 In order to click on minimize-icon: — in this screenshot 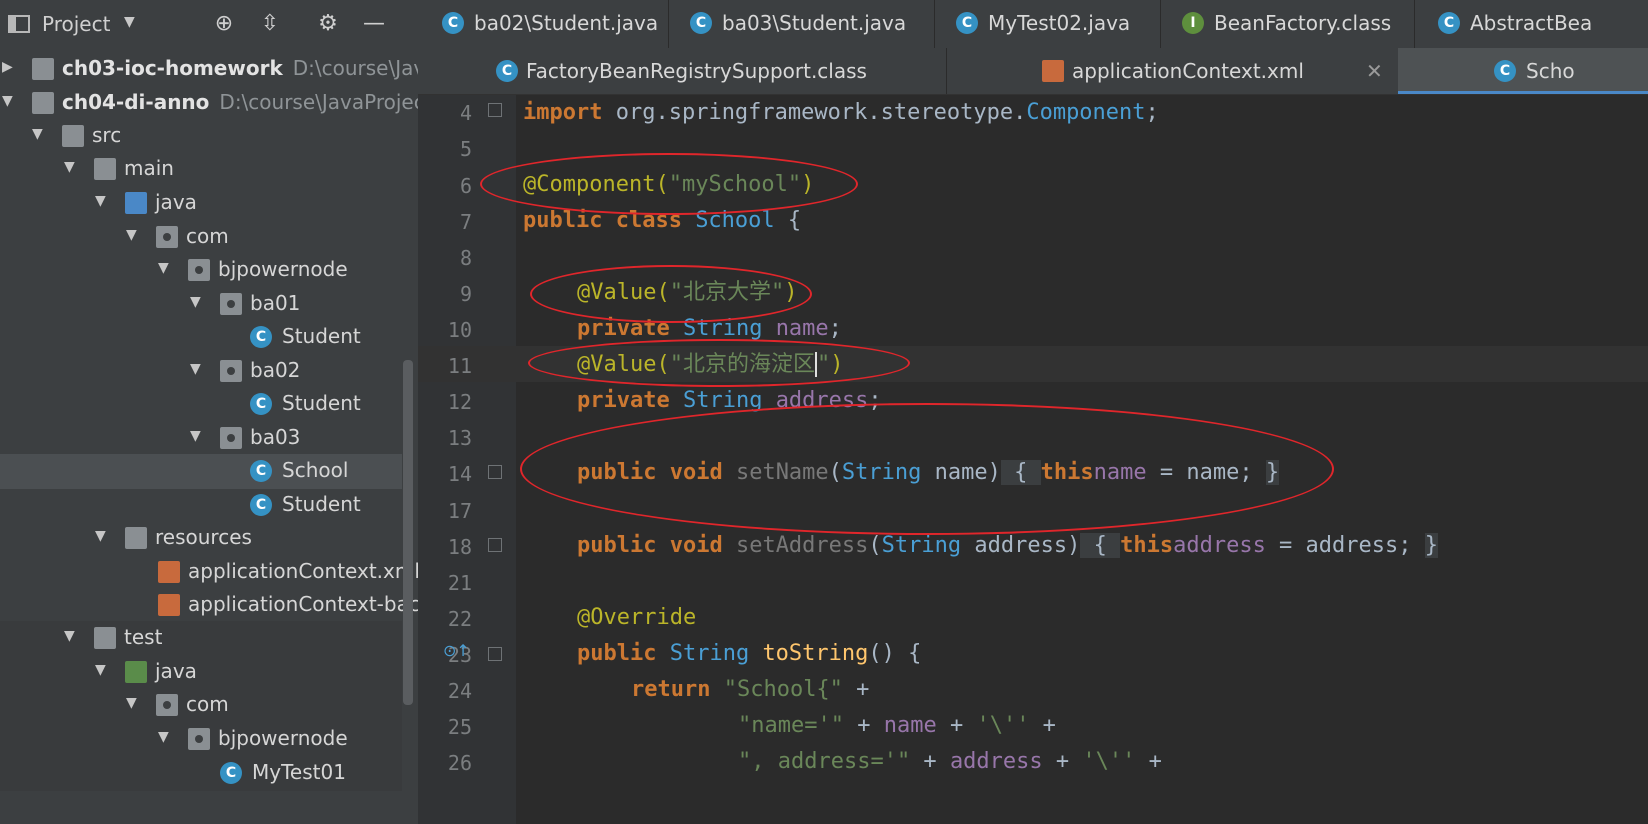, I will do `click(374, 24)`.